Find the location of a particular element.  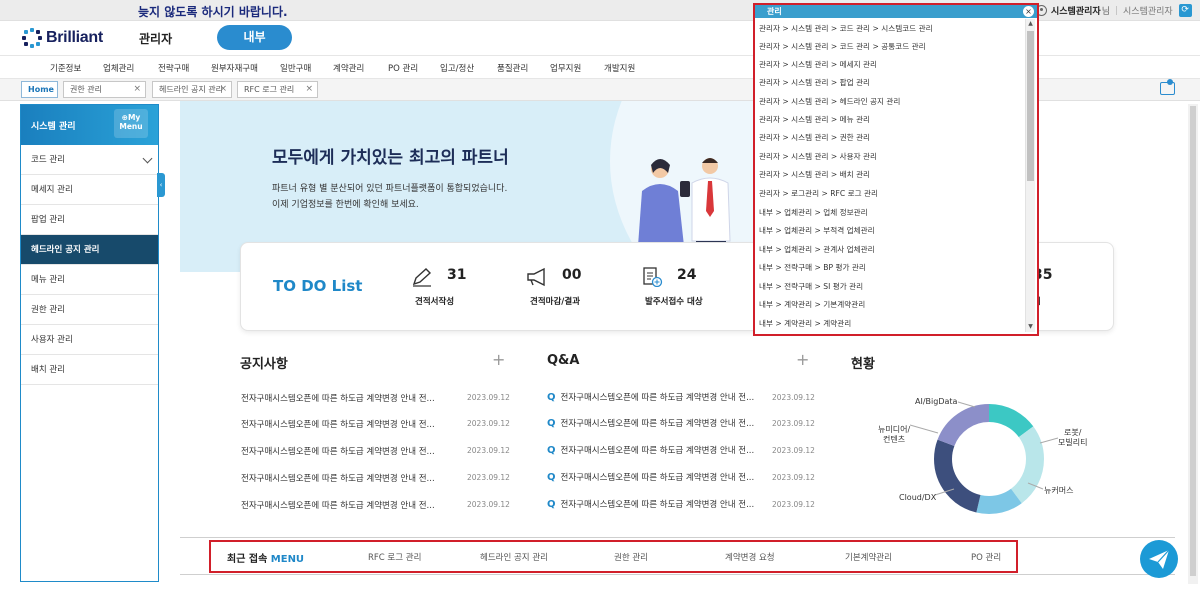

chevron-down-icon is located at coordinates (147, 158).